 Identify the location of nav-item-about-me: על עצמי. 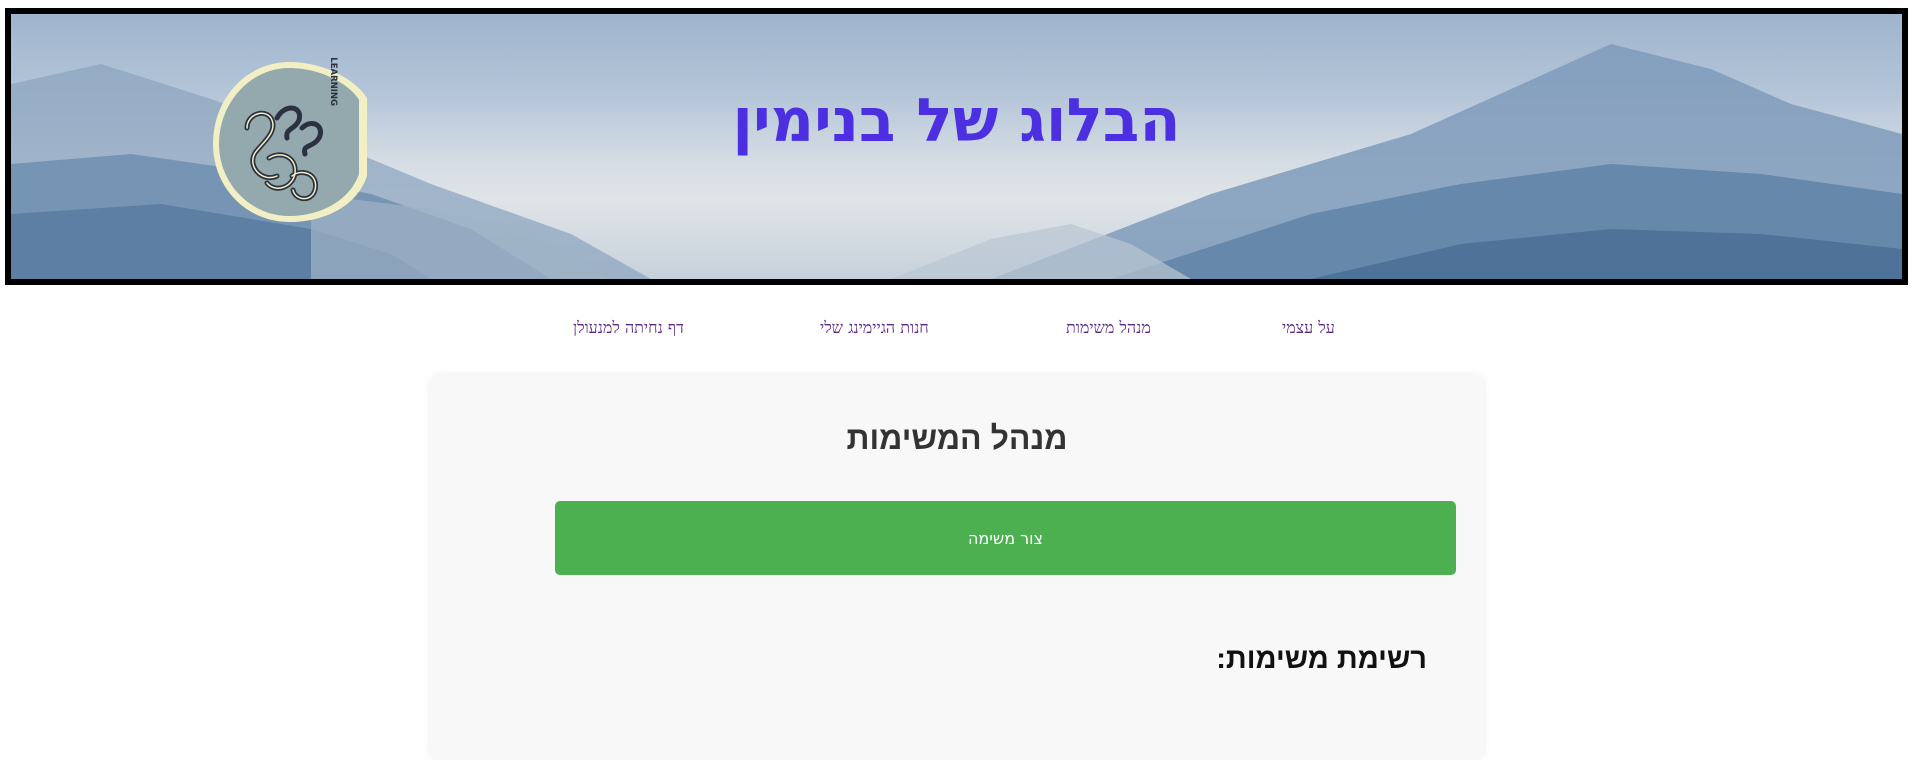
(1308, 328).